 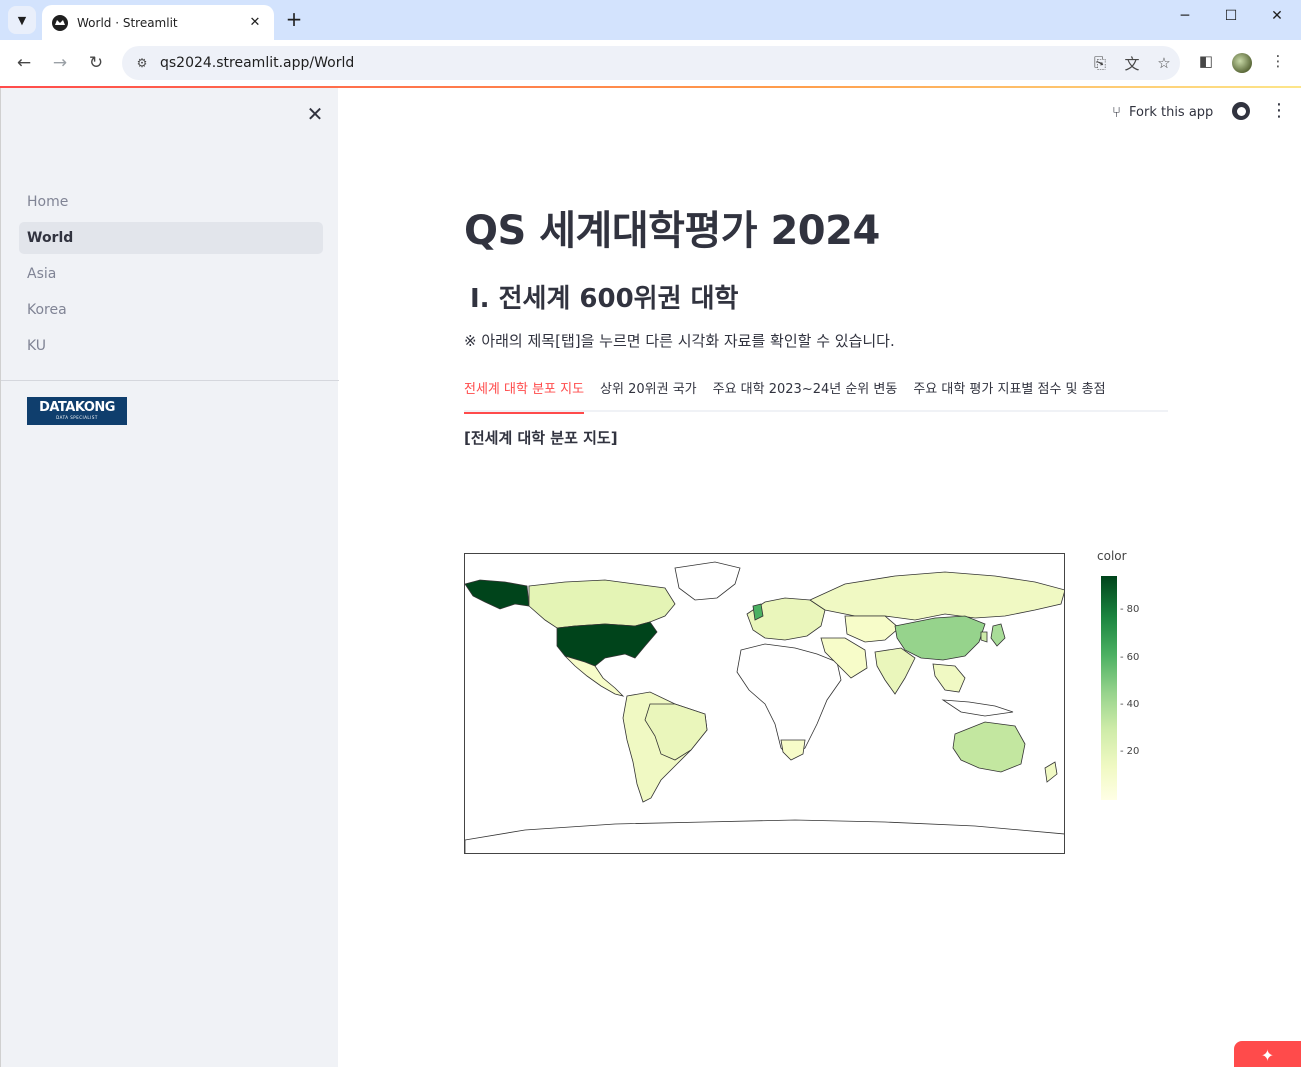 I want to click on map-region-russia, so click(x=936, y=596).